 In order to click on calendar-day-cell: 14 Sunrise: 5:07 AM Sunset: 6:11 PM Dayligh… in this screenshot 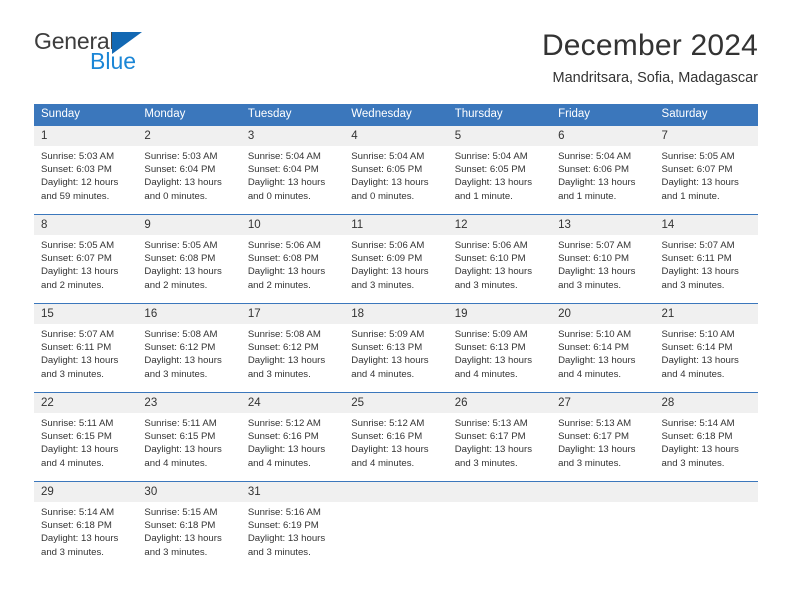, I will do `click(706, 259)`.